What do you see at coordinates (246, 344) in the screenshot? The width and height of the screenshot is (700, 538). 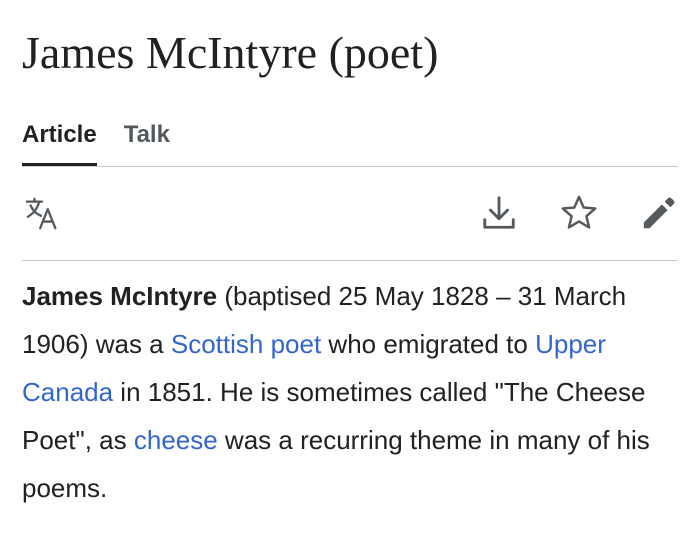 I see `link-scottish-poet: Scottish poet` at bounding box center [246, 344].